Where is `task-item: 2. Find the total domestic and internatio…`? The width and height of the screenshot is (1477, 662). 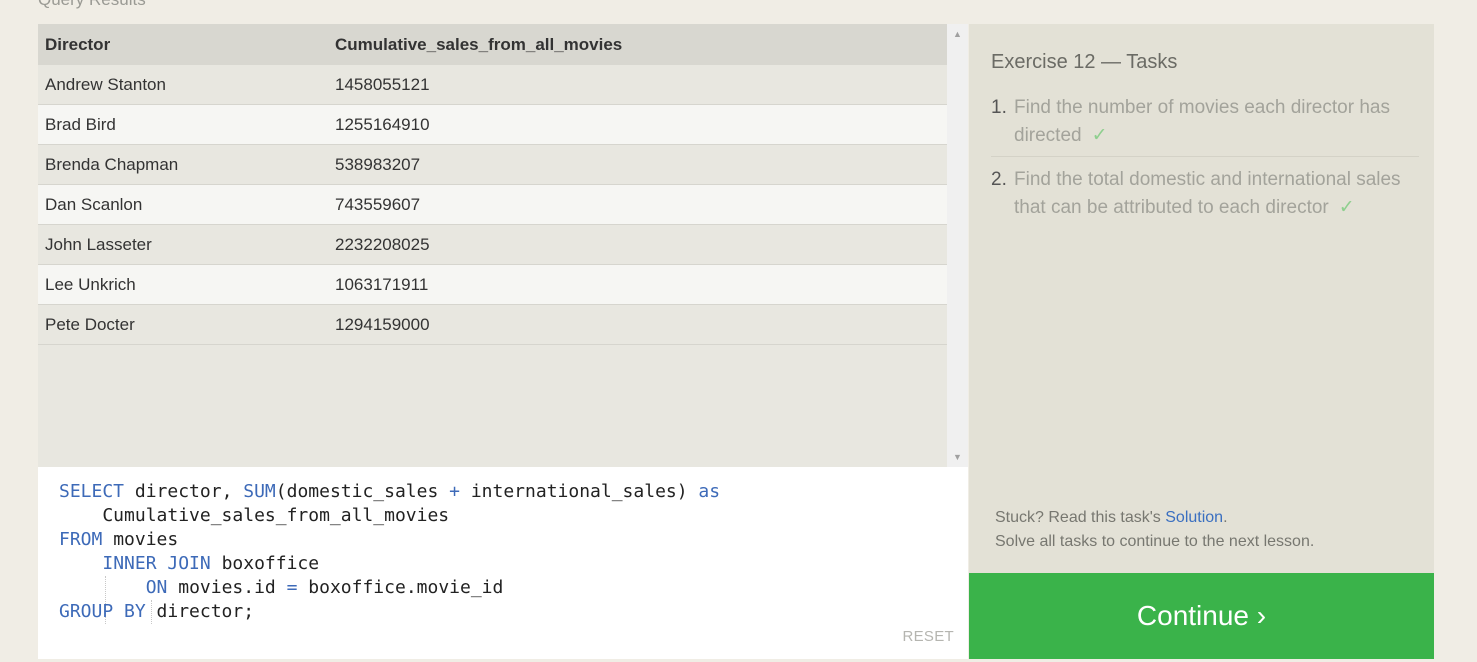 task-item: 2. Find the total domestic and internatio… is located at coordinates (1205, 197).